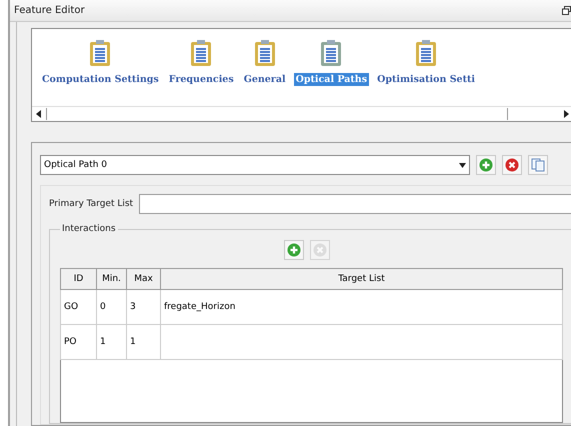 The height and width of the screenshot is (426, 571). What do you see at coordinates (361, 279) in the screenshot?
I see `column-header: Target List` at bounding box center [361, 279].